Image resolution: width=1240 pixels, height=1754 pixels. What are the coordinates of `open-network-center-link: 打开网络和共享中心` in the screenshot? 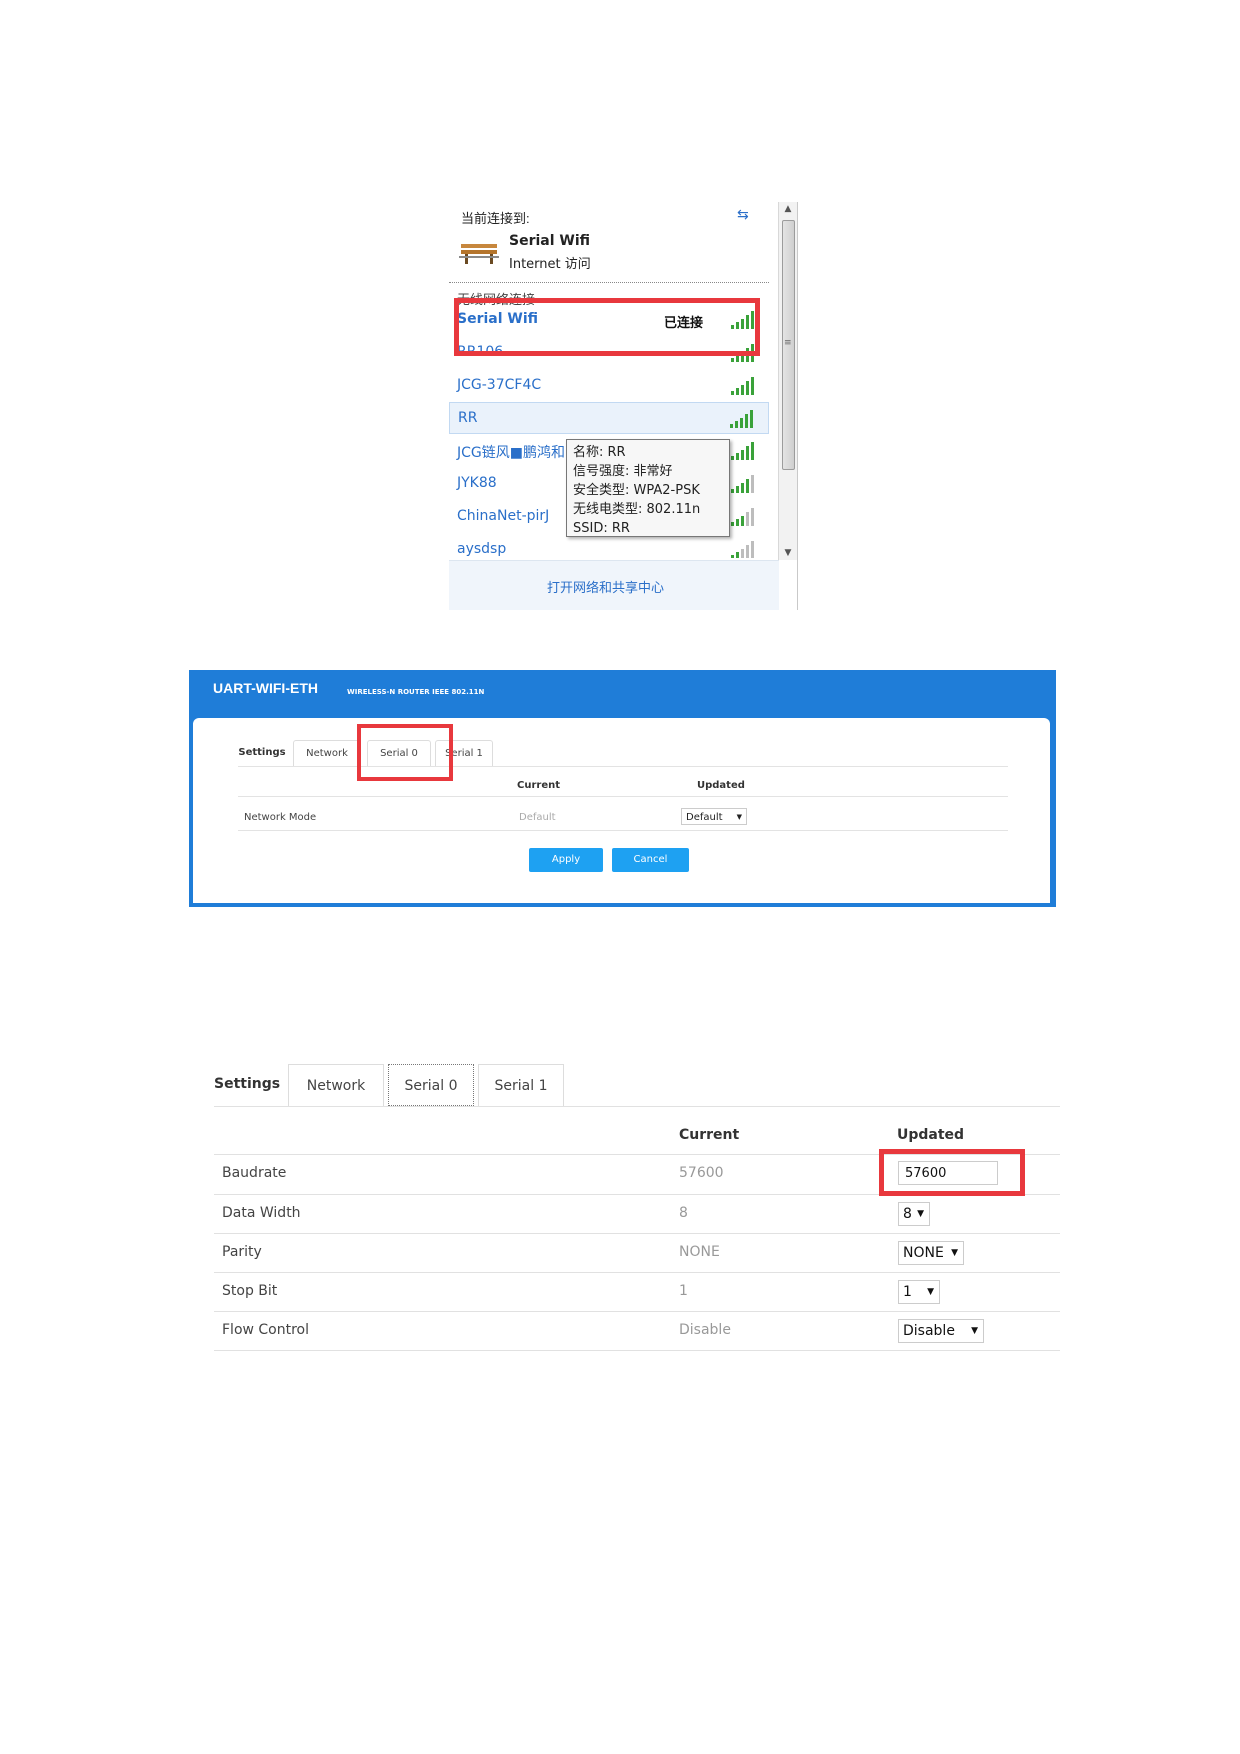 It's located at (605, 586).